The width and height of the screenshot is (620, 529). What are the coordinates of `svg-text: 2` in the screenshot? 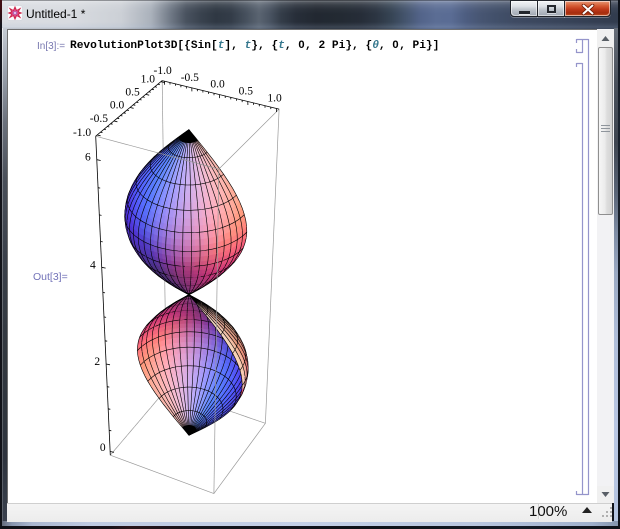 It's located at (97, 362).